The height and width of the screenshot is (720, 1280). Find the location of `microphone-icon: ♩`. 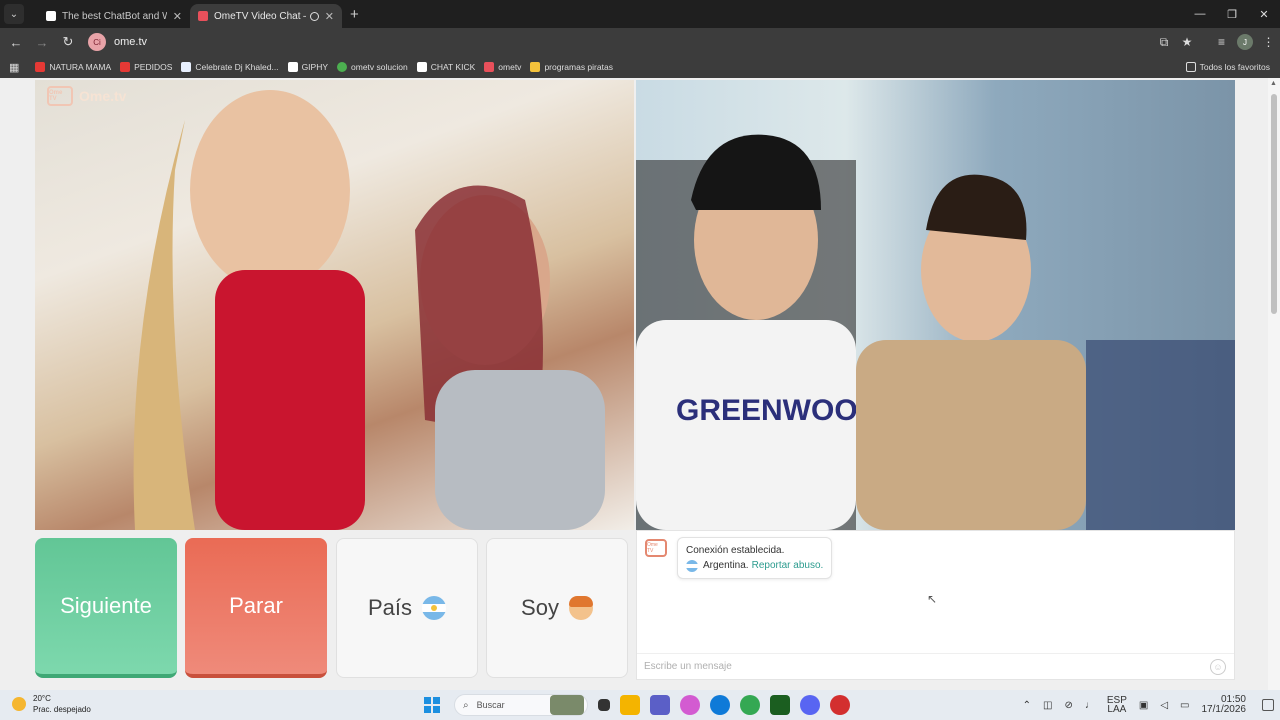

microphone-icon: ♩ is located at coordinates (1090, 705).